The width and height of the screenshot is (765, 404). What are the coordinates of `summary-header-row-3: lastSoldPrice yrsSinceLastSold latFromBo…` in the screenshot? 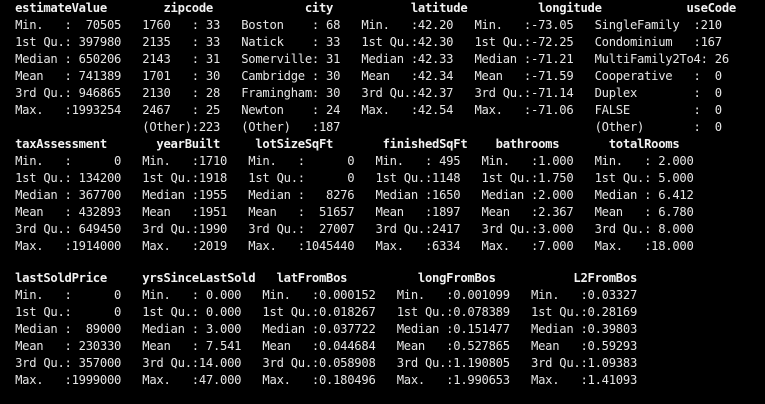 It's located at (347, 278).